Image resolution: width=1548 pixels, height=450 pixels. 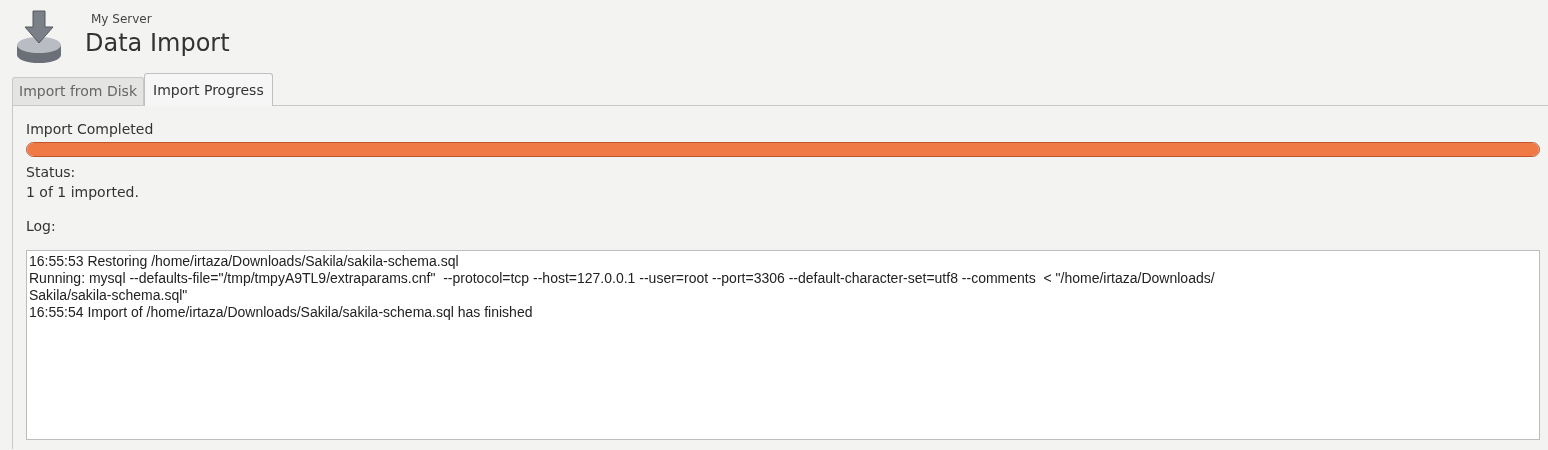 I want to click on server-name: My Server, so click(x=122, y=19).